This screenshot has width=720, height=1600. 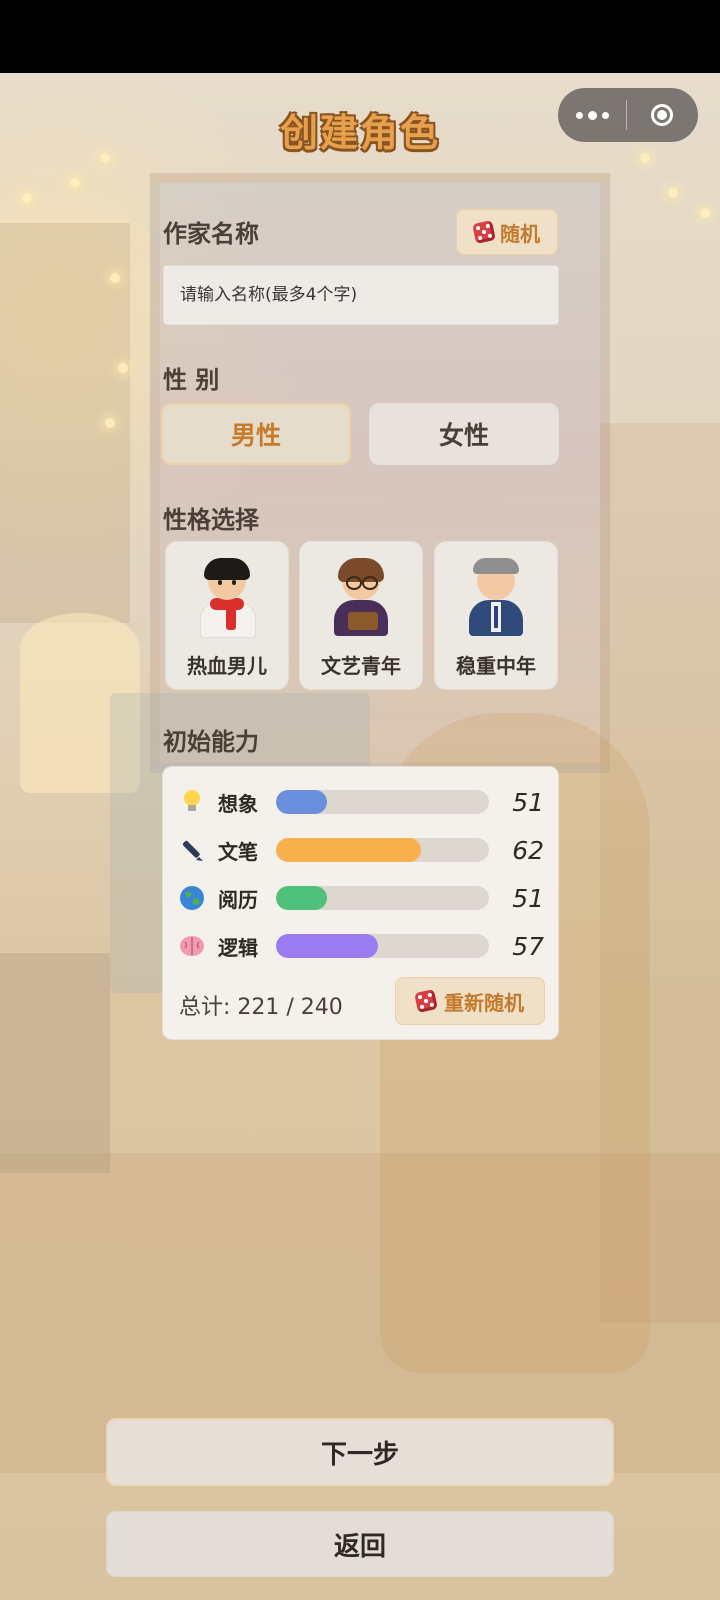 I want to click on random-name-button: 随机, so click(x=507, y=232).